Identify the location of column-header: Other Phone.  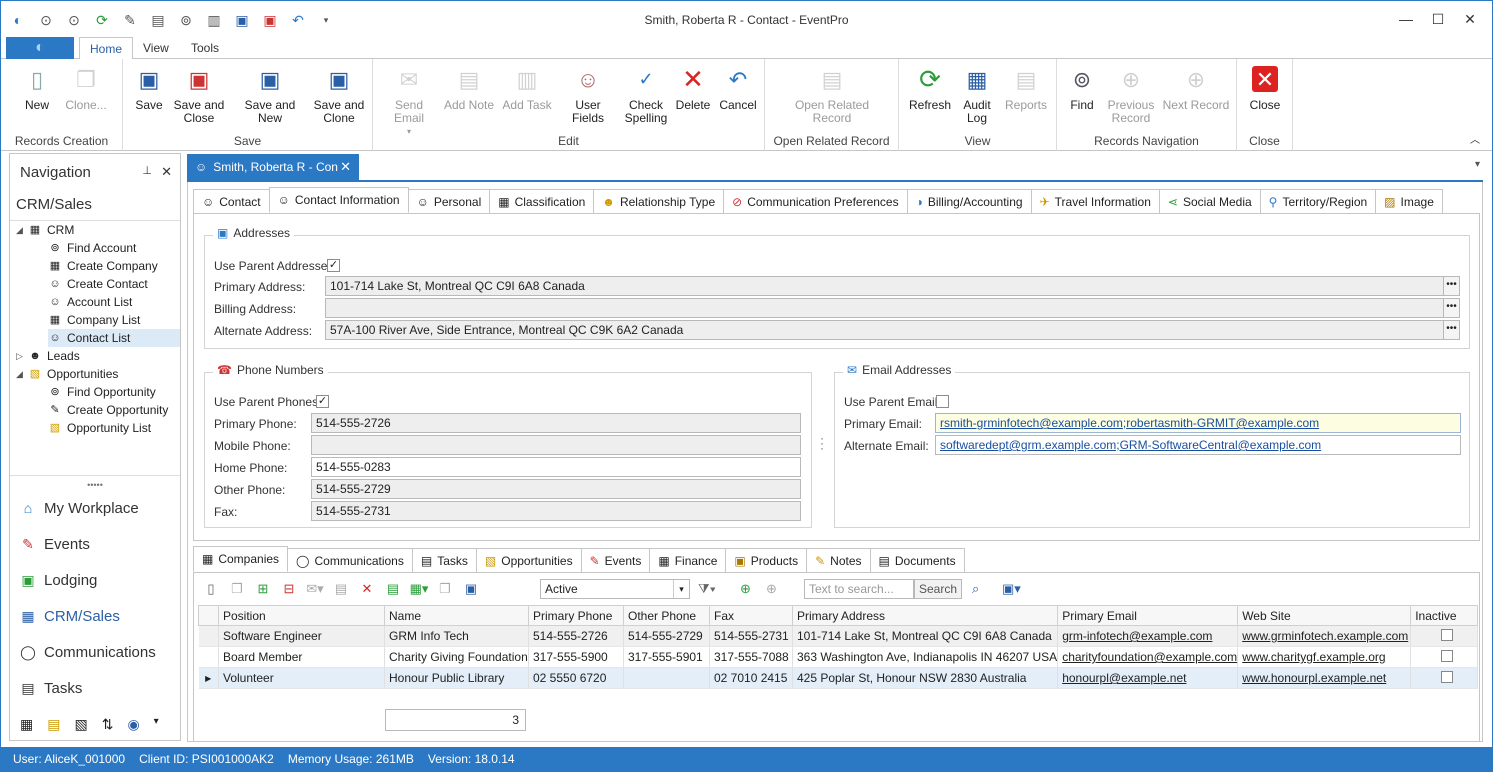
(666, 615).